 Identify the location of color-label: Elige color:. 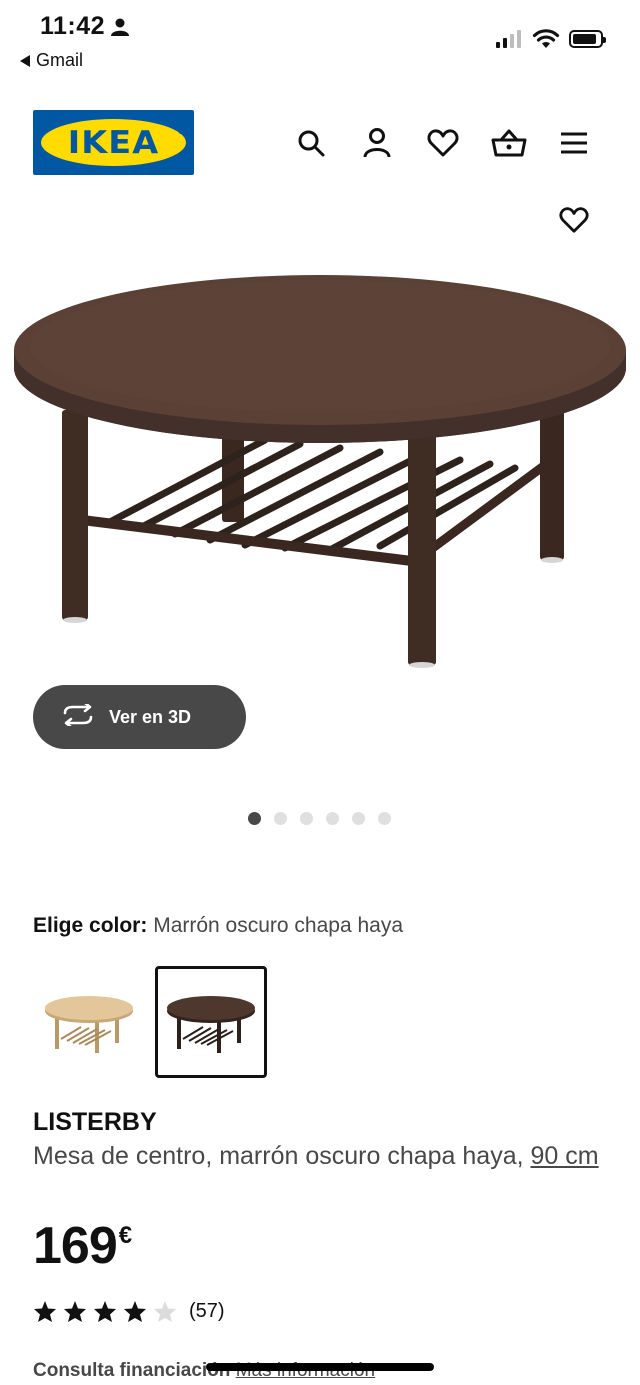
(90, 925).